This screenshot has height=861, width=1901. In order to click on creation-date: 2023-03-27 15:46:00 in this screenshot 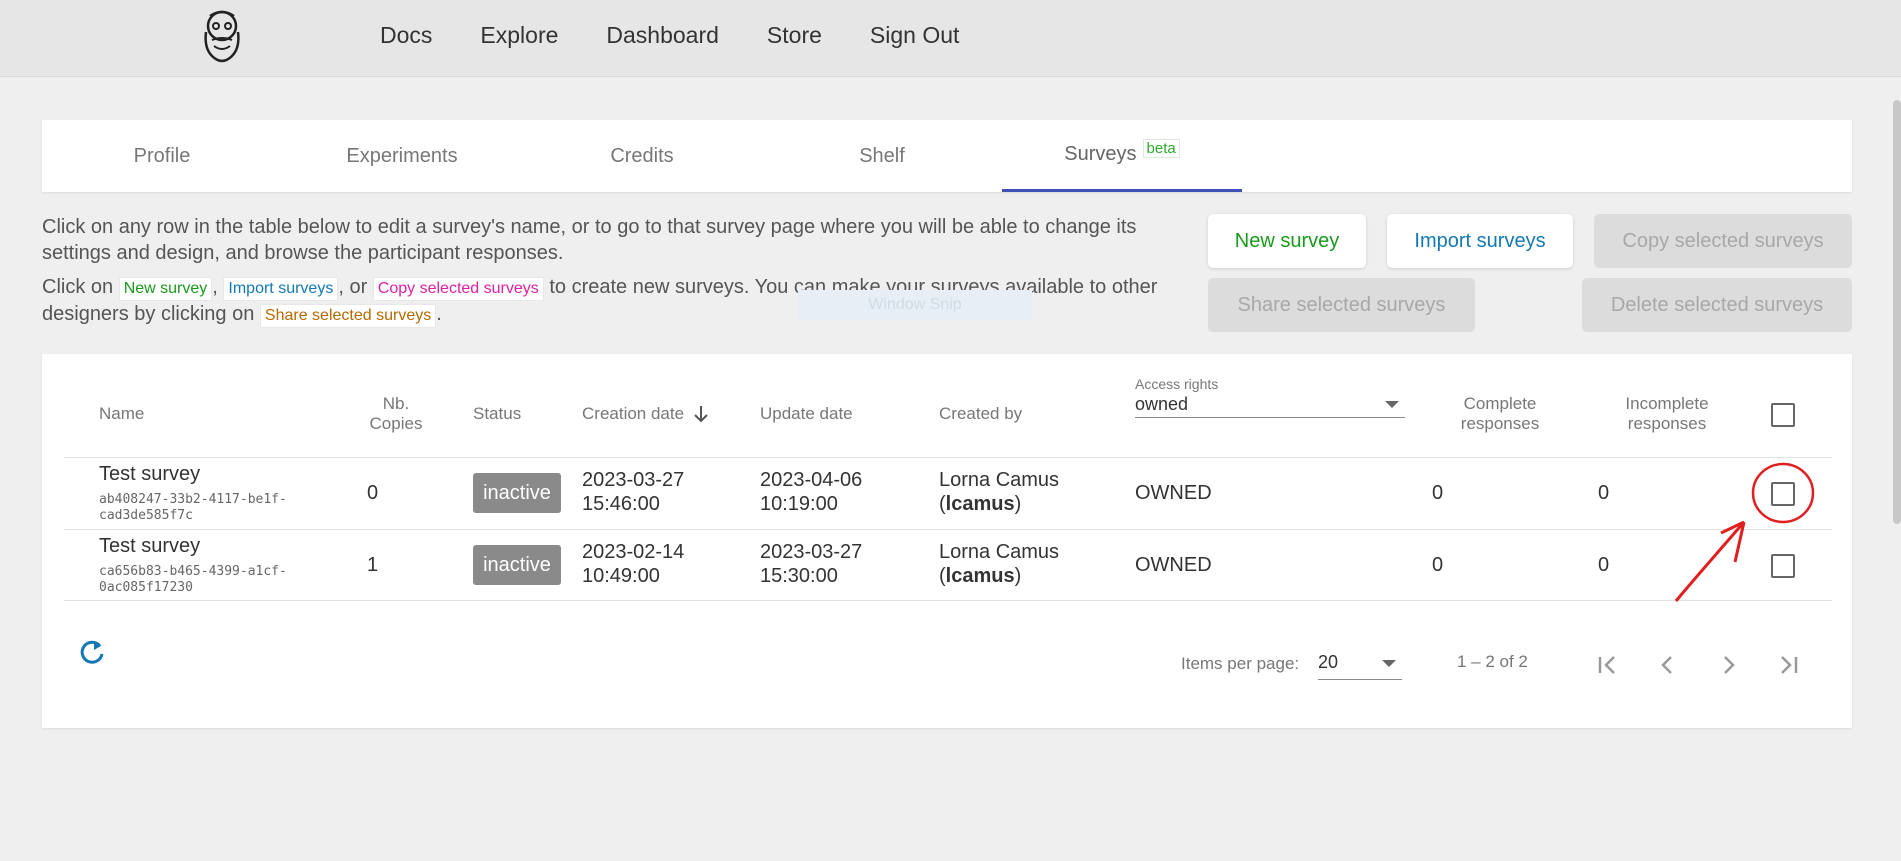, I will do `click(633, 492)`.